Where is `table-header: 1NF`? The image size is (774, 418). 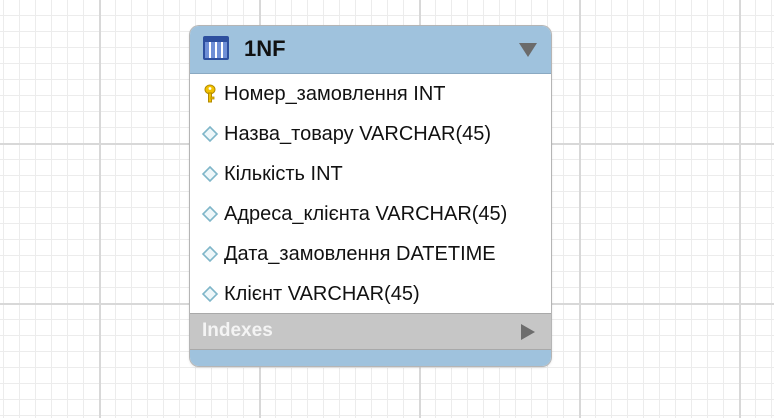 table-header: 1NF is located at coordinates (370, 50).